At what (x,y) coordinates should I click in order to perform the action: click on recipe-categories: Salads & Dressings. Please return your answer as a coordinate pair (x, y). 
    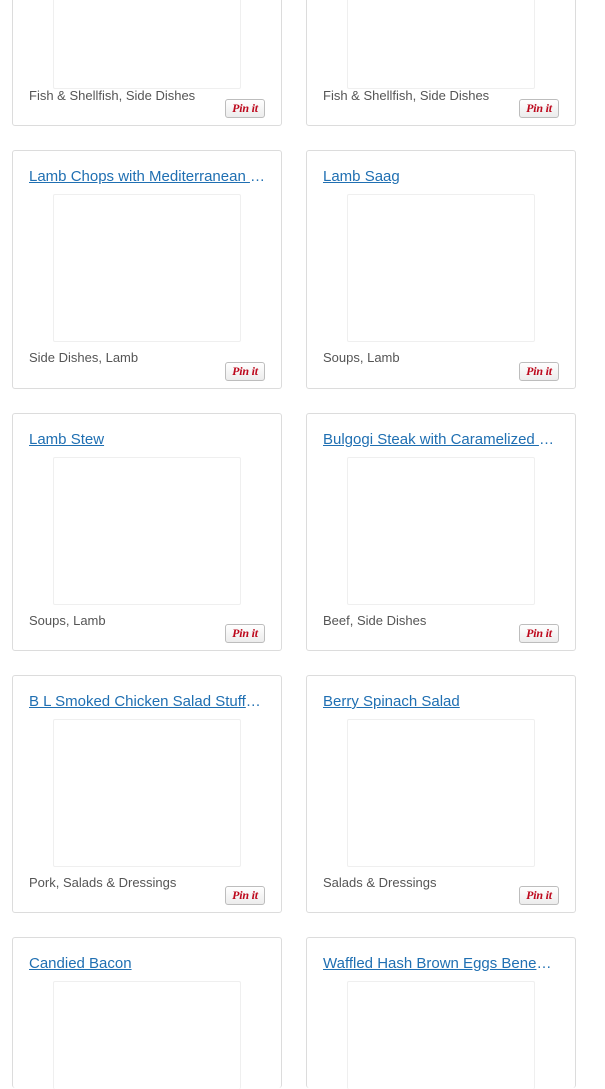
    Looking at the image, I should click on (380, 882).